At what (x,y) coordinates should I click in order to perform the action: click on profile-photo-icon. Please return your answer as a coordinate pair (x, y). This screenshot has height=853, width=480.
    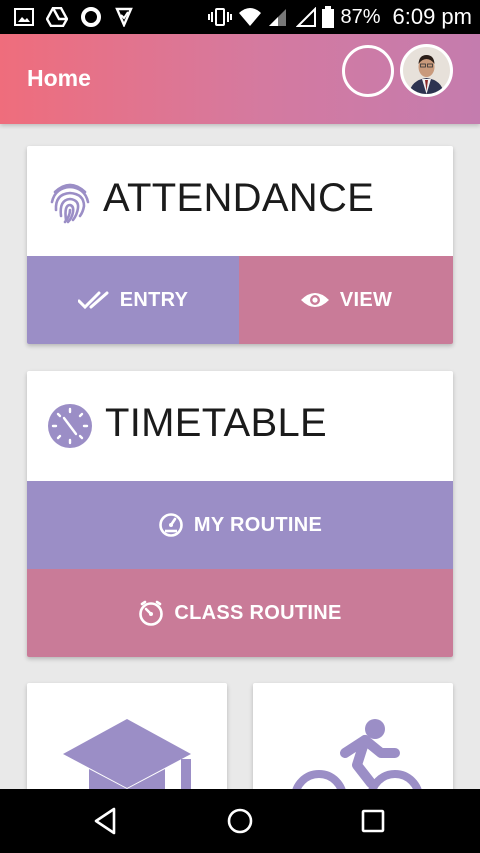
    Looking at the image, I should click on (426, 70).